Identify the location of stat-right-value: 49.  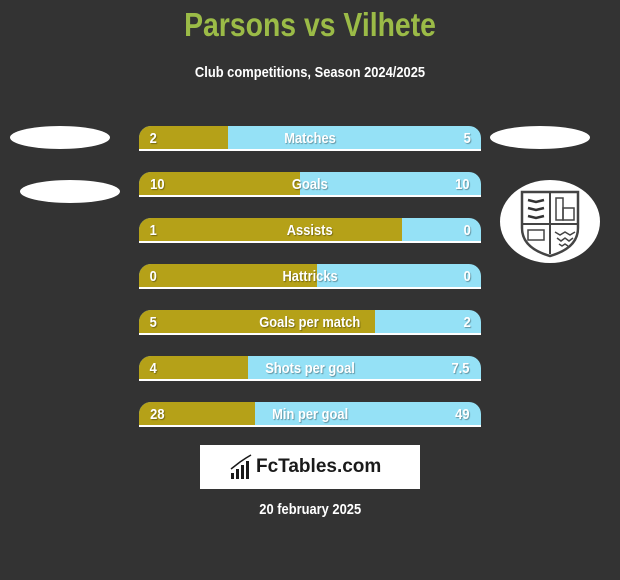
(462, 414).